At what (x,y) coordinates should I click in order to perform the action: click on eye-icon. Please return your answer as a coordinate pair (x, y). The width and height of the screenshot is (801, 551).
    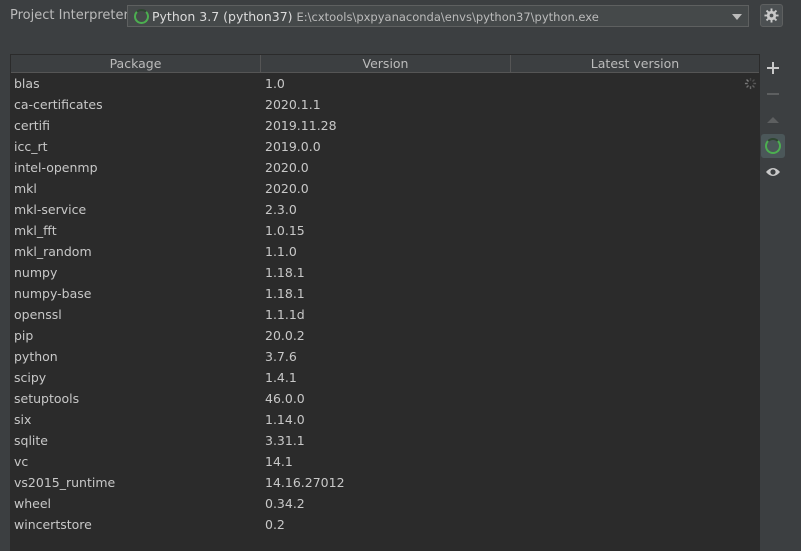
    Looking at the image, I should click on (773, 172).